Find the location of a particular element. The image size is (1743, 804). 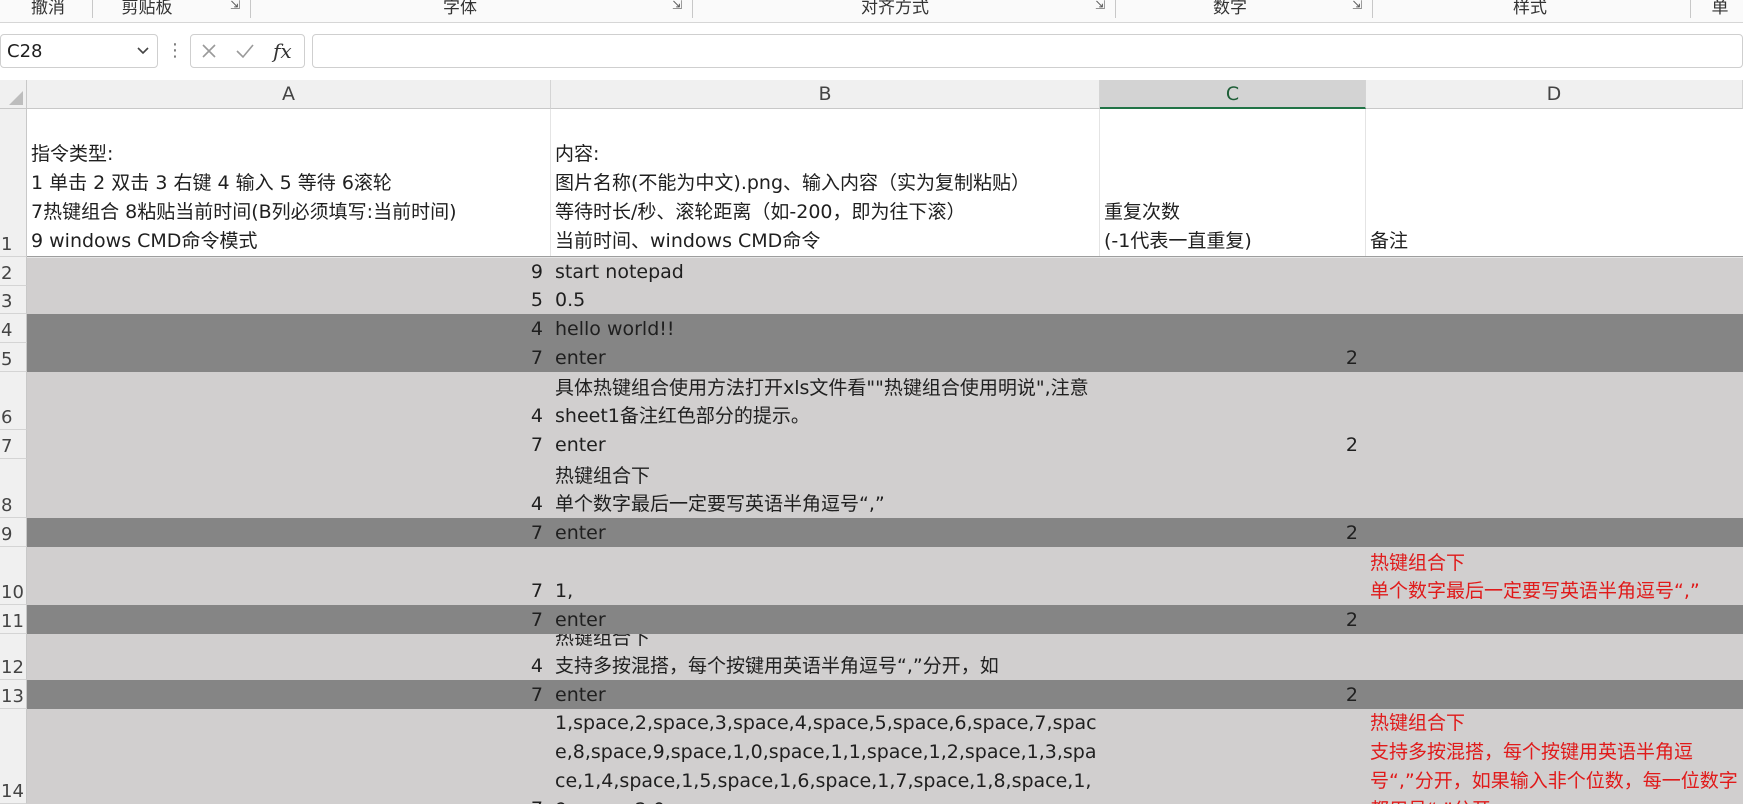

cell-c3 is located at coordinates (1233, 300).